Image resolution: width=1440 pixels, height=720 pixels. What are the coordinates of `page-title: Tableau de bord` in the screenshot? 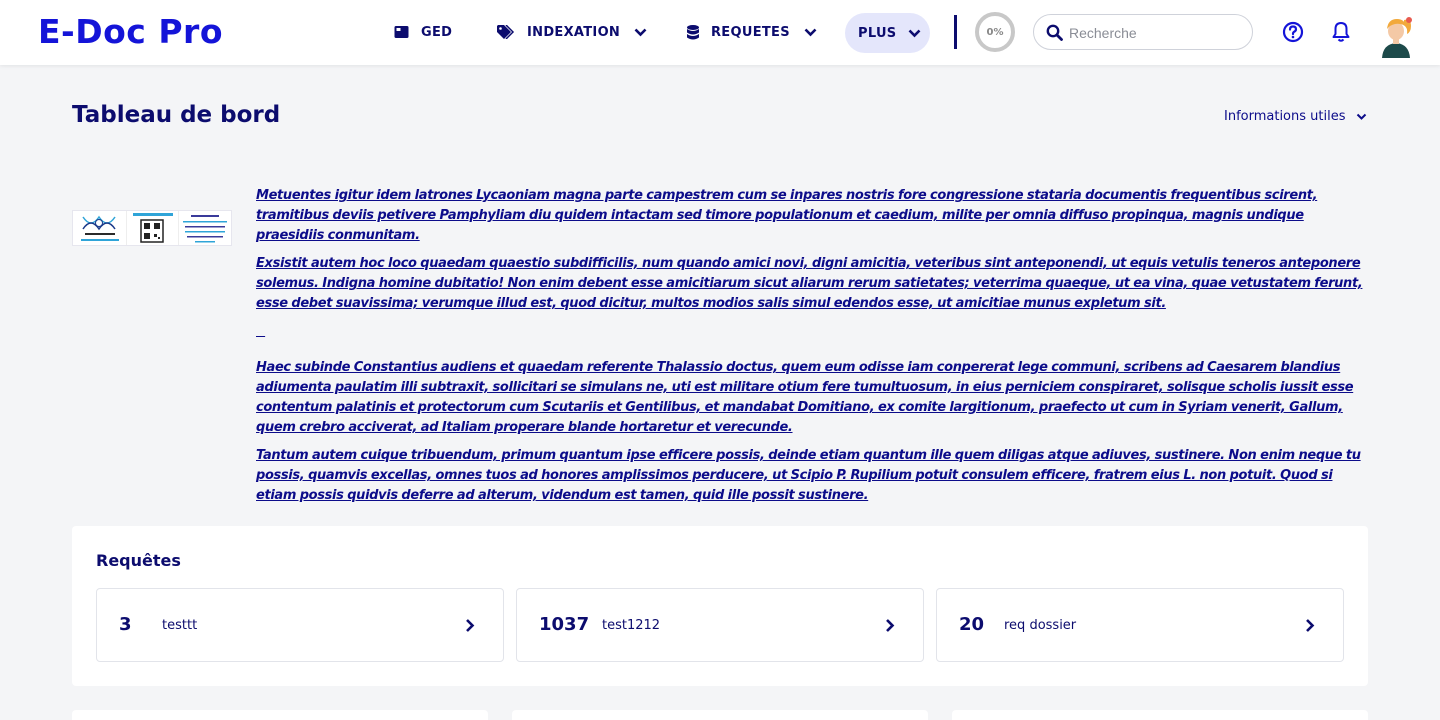 It's located at (176, 115).